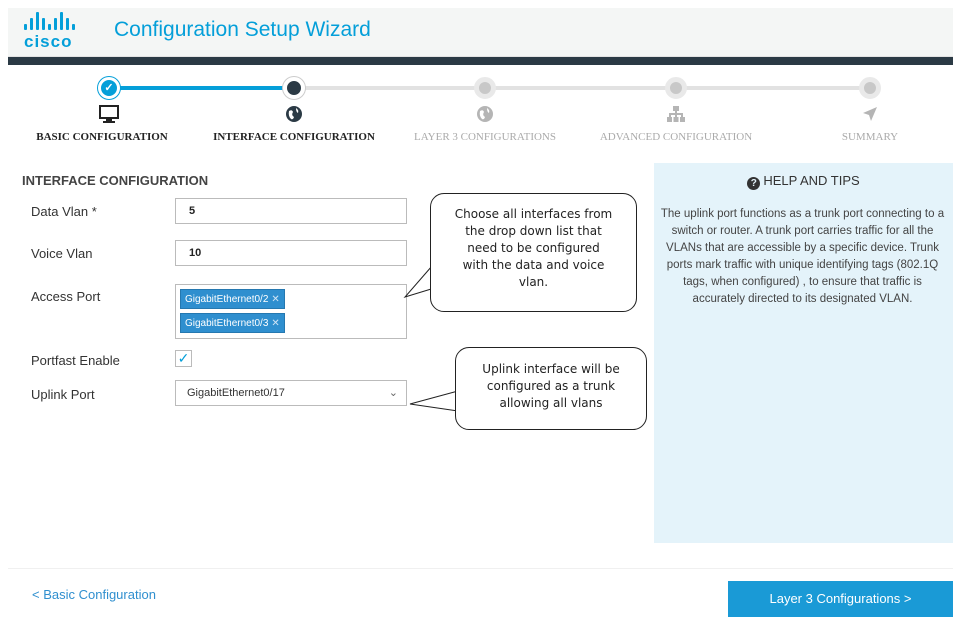 This screenshot has width=953, height=623. What do you see at coordinates (754, 183) in the screenshot?
I see `question-circle-icon: ?` at bounding box center [754, 183].